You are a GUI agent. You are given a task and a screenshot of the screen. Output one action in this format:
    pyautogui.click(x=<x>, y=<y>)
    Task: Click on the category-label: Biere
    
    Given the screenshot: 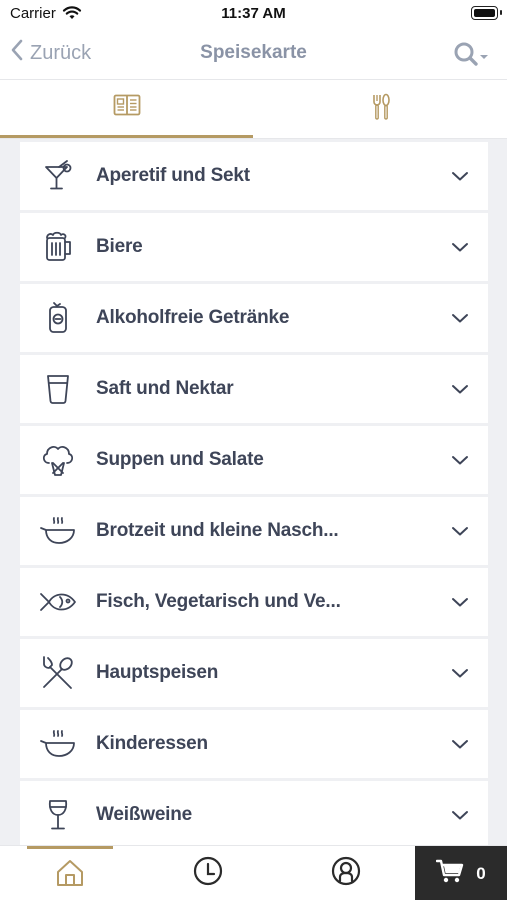 What is the action you would take?
    pyautogui.click(x=119, y=246)
    